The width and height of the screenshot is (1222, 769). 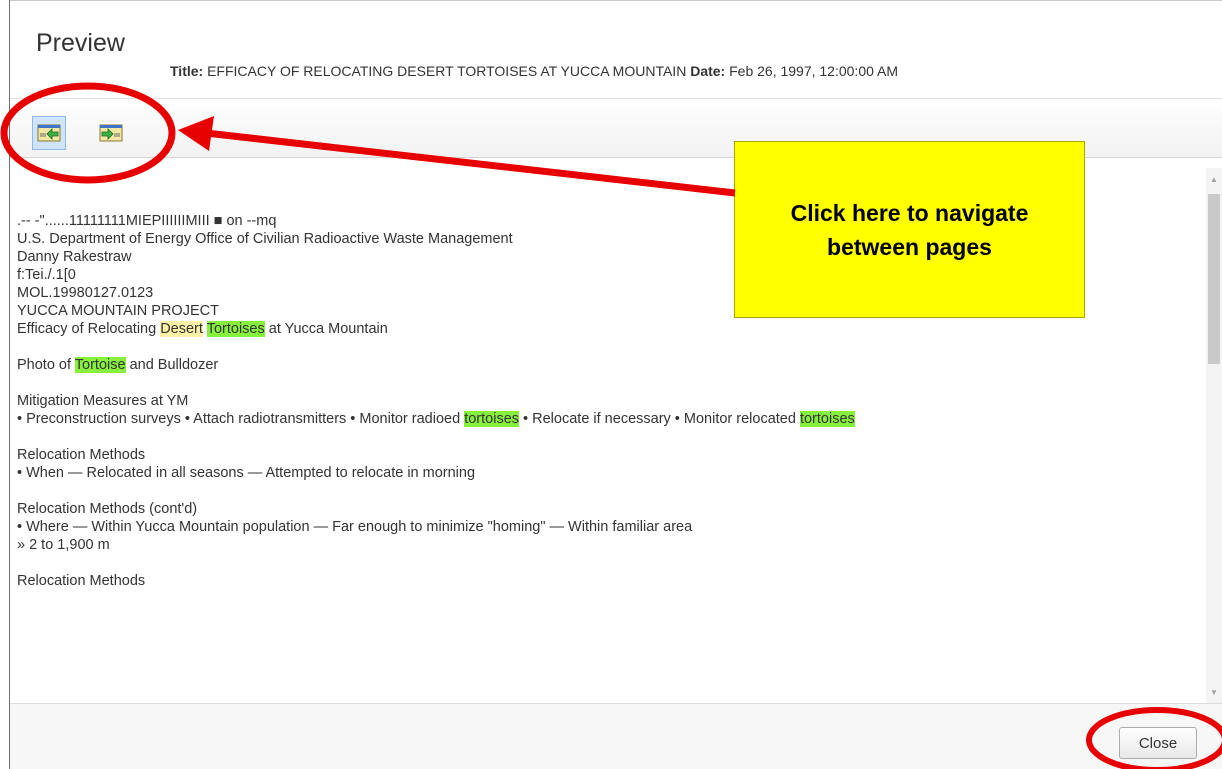 What do you see at coordinates (235, 329) in the screenshot?
I see `search-highlight: Tortoises` at bounding box center [235, 329].